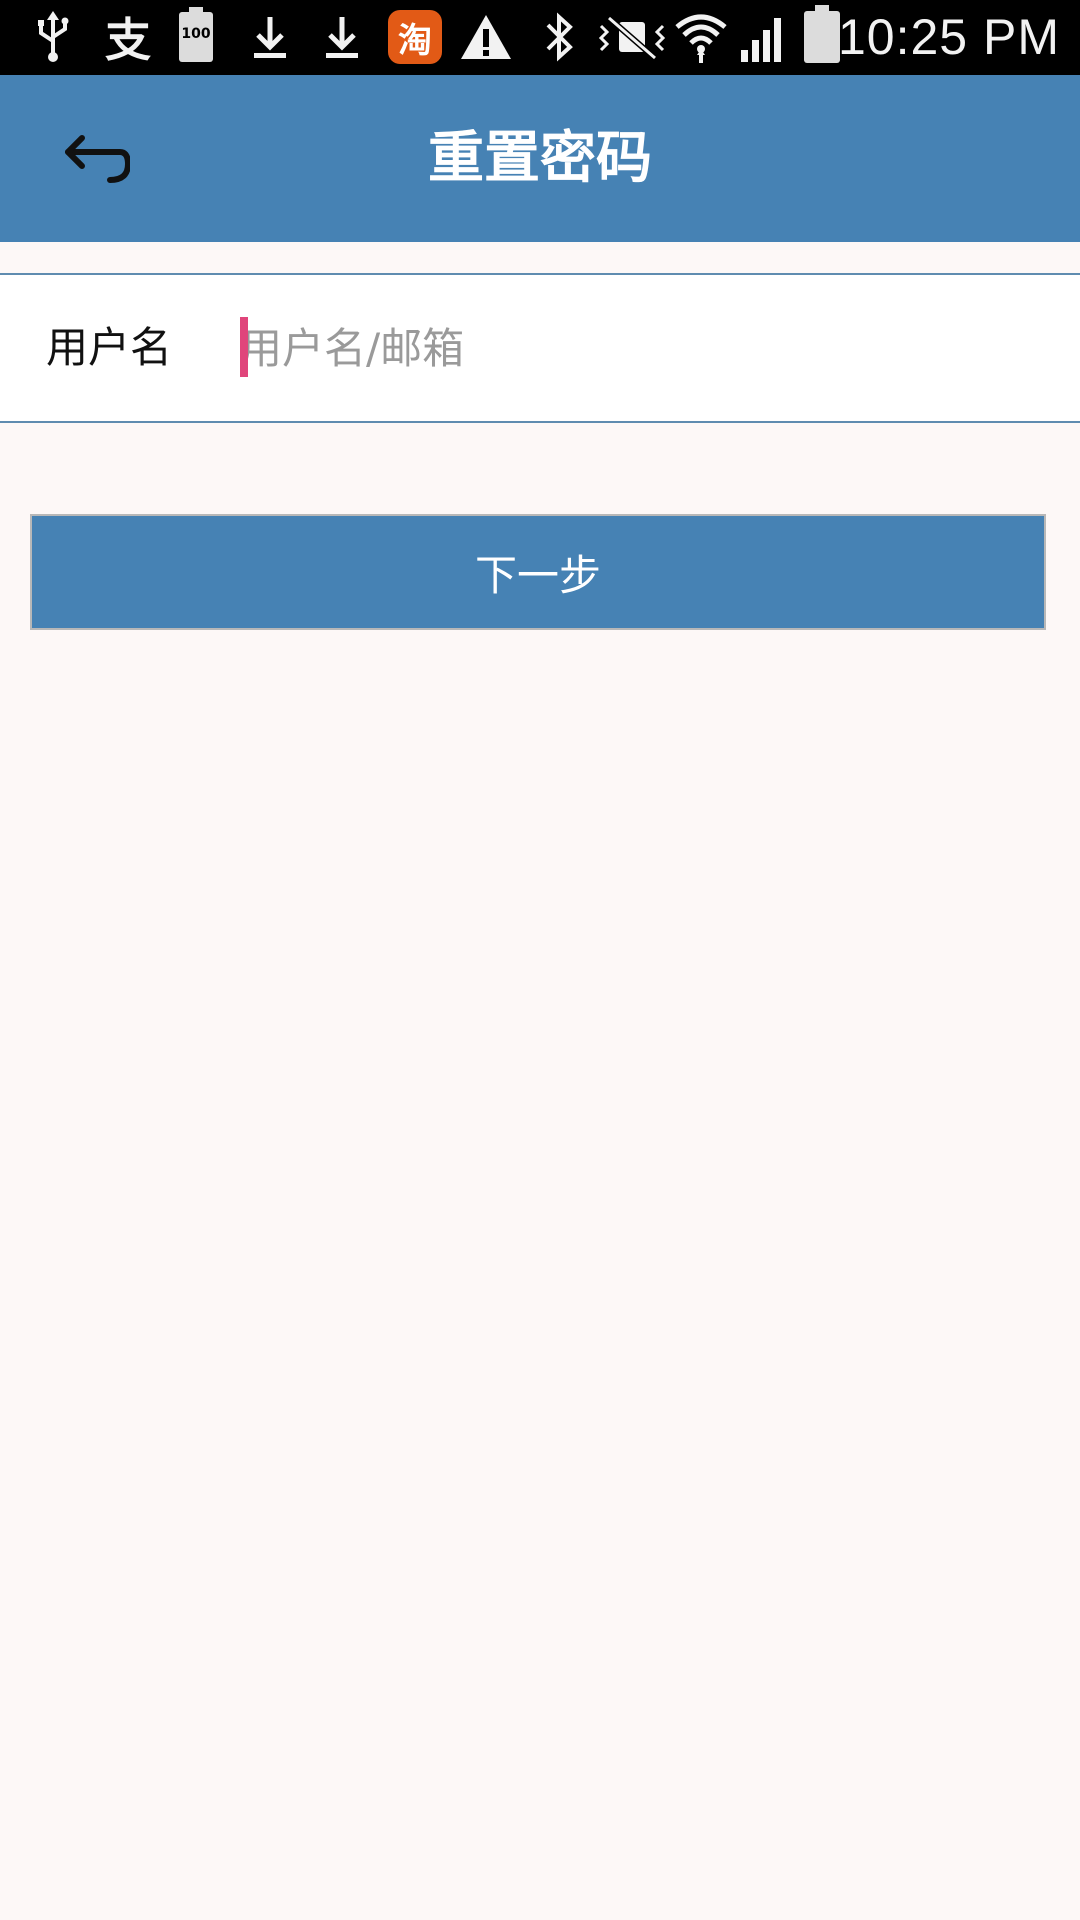 This screenshot has height=1920, width=1080. Describe the element at coordinates (97, 159) in the screenshot. I see `back-arrow-icon` at that location.